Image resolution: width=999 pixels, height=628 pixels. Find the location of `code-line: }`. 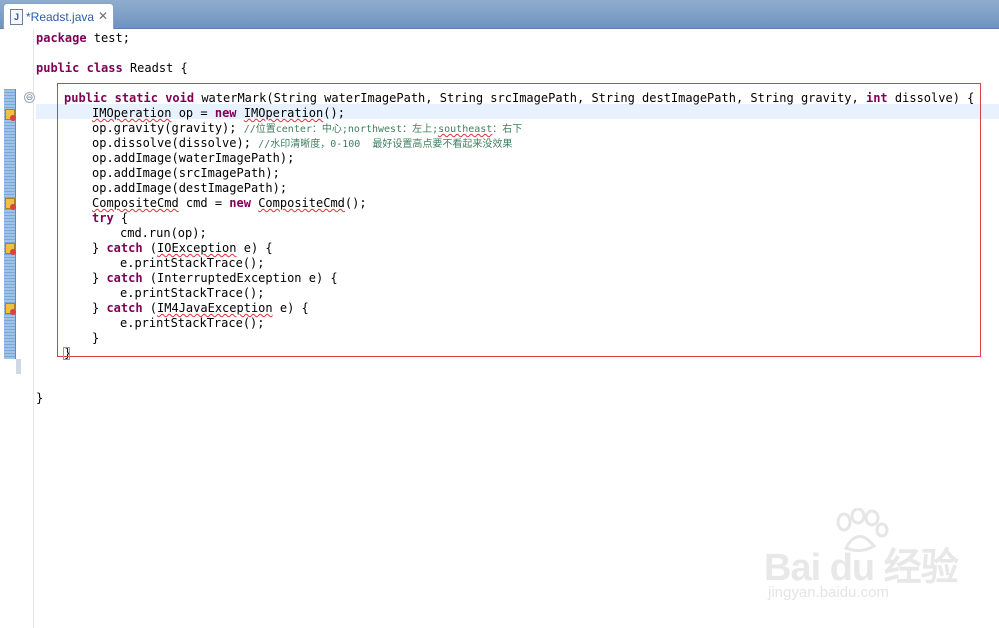

code-line: } is located at coordinates (40, 398).